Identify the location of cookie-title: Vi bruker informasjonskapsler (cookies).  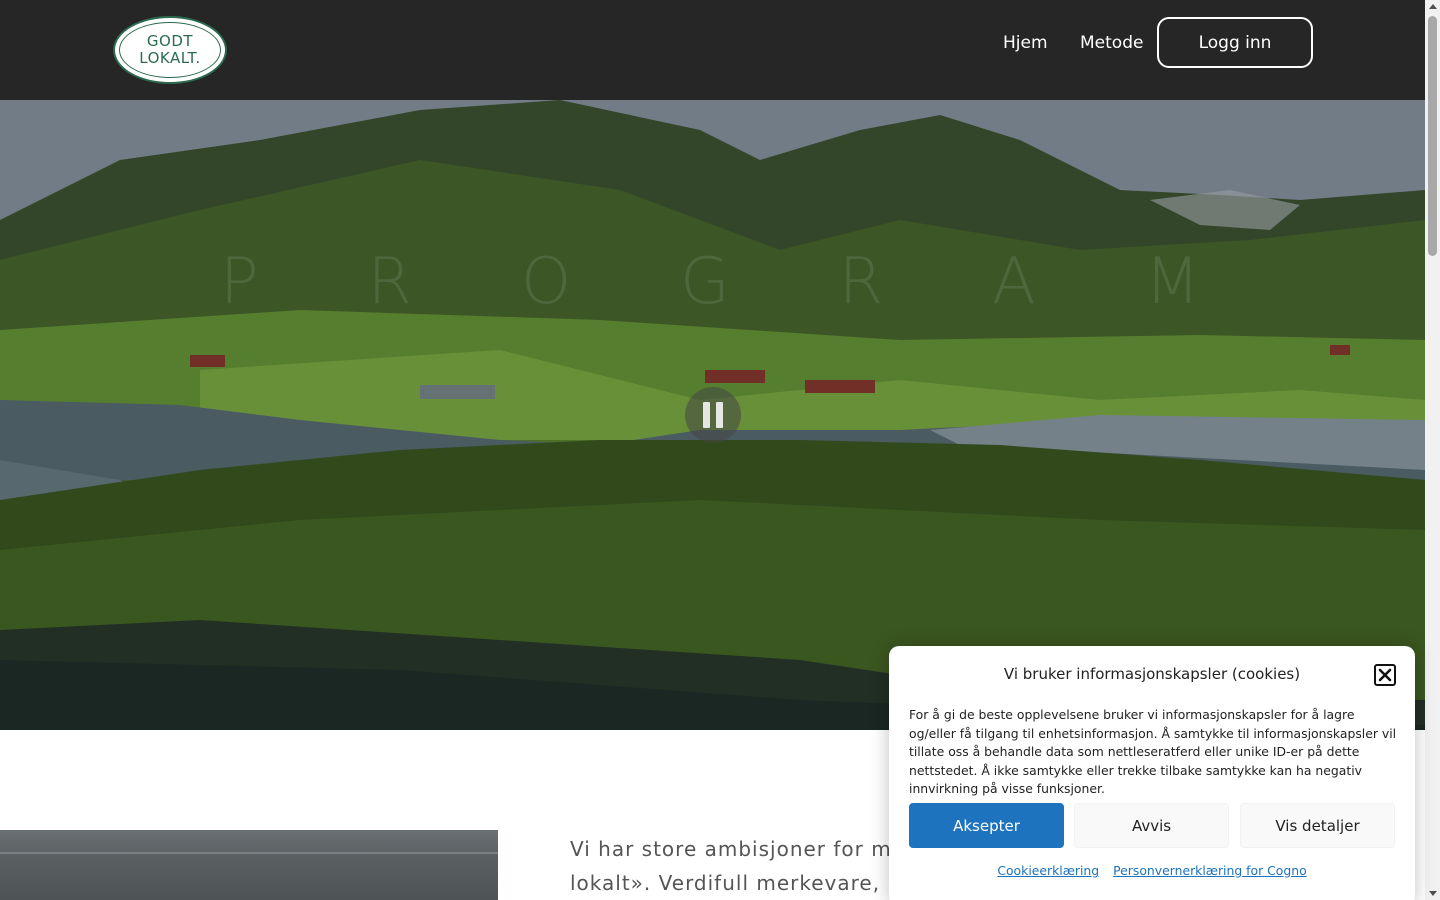
(1152, 674).